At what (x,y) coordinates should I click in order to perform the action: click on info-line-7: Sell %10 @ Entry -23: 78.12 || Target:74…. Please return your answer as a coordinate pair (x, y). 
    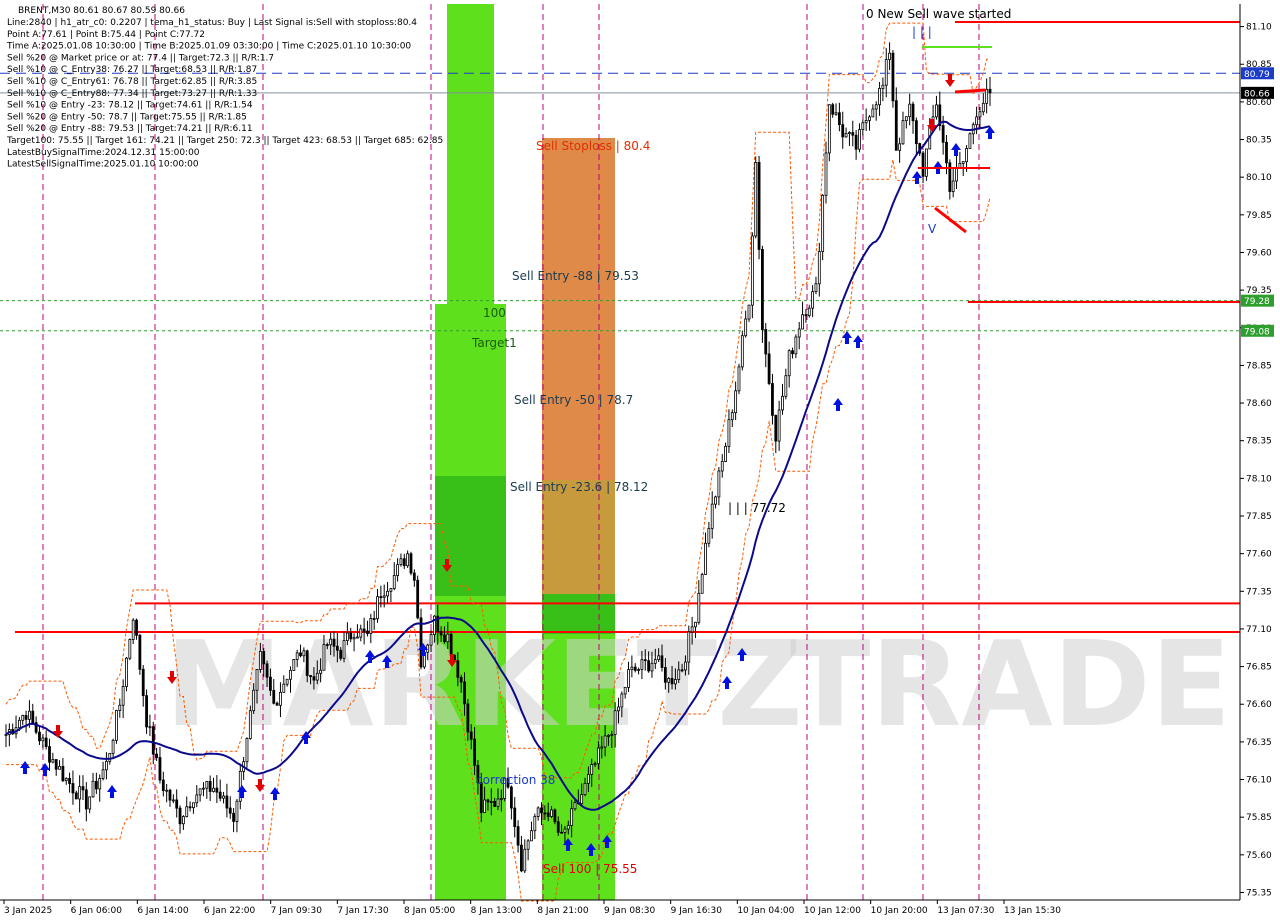
    Looking at the image, I should click on (130, 106).